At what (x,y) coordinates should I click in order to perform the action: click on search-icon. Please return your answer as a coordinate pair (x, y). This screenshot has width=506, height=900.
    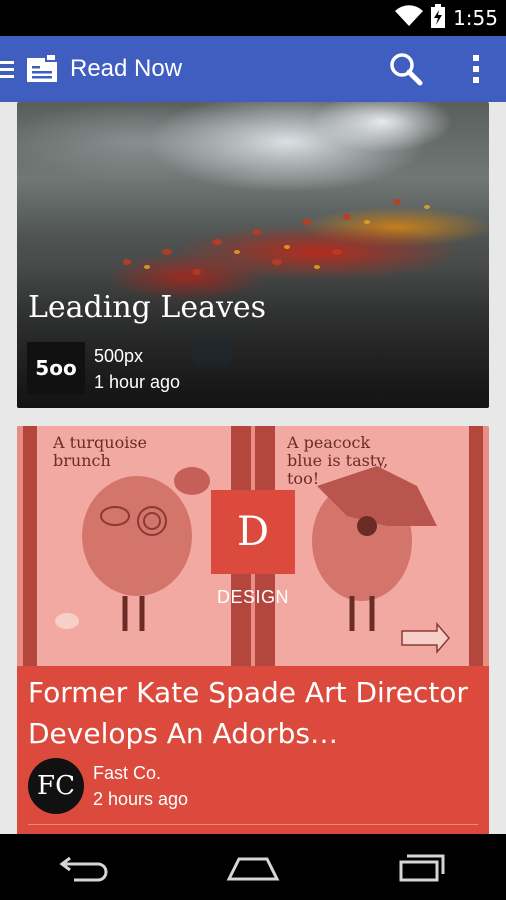
    Looking at the image, I should click on (406, 69).